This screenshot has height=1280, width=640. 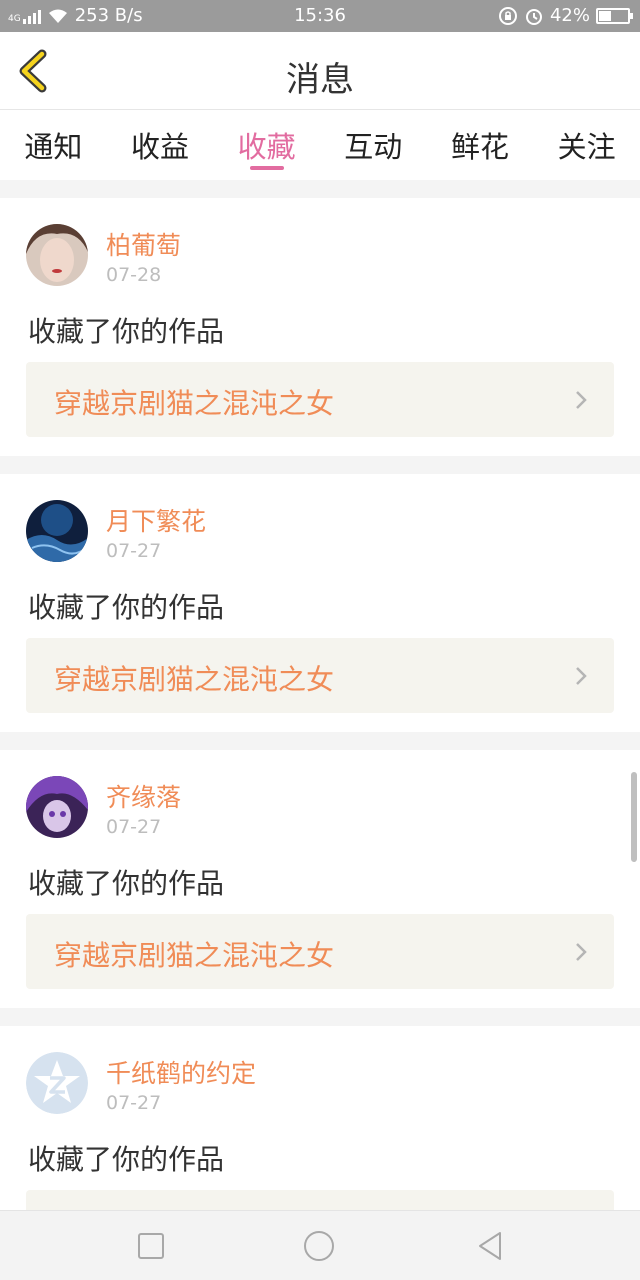 What do you see at coordinates (533, 16) in the screenshot?
I see `alarm-icon` at bounding box center [533, 16].